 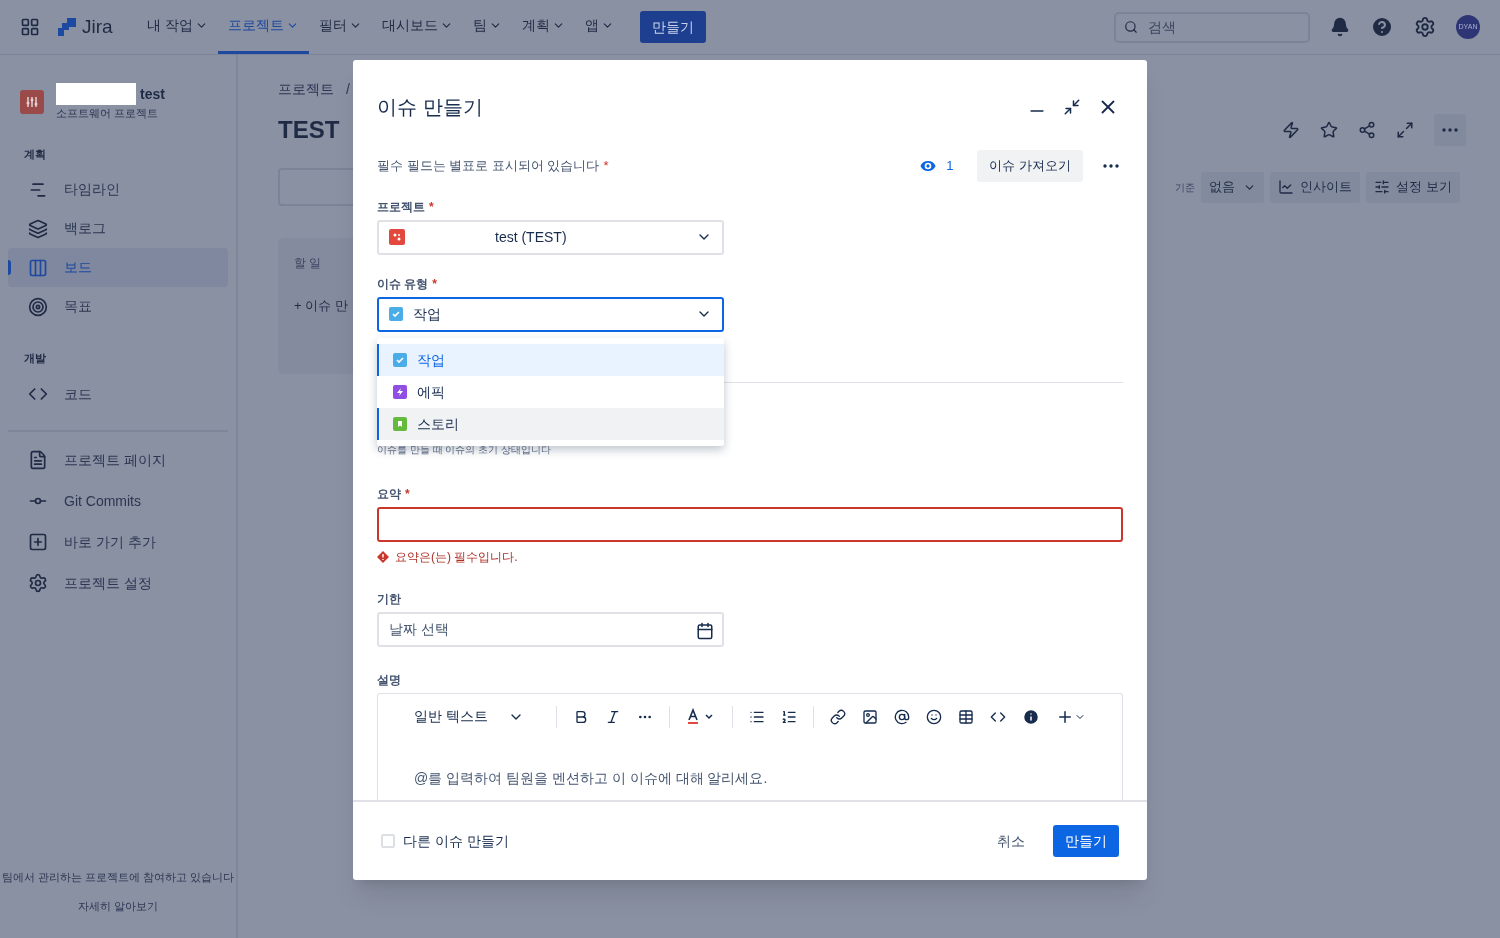 I want to click on add-shortcut-icon, so click(x=38, y=542).